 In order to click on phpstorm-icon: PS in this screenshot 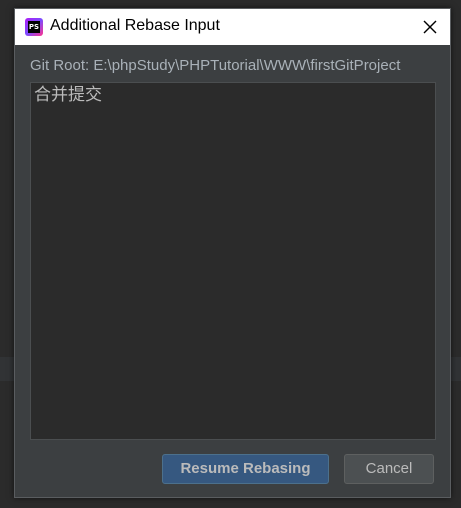, I will do `click(34, 27)`.